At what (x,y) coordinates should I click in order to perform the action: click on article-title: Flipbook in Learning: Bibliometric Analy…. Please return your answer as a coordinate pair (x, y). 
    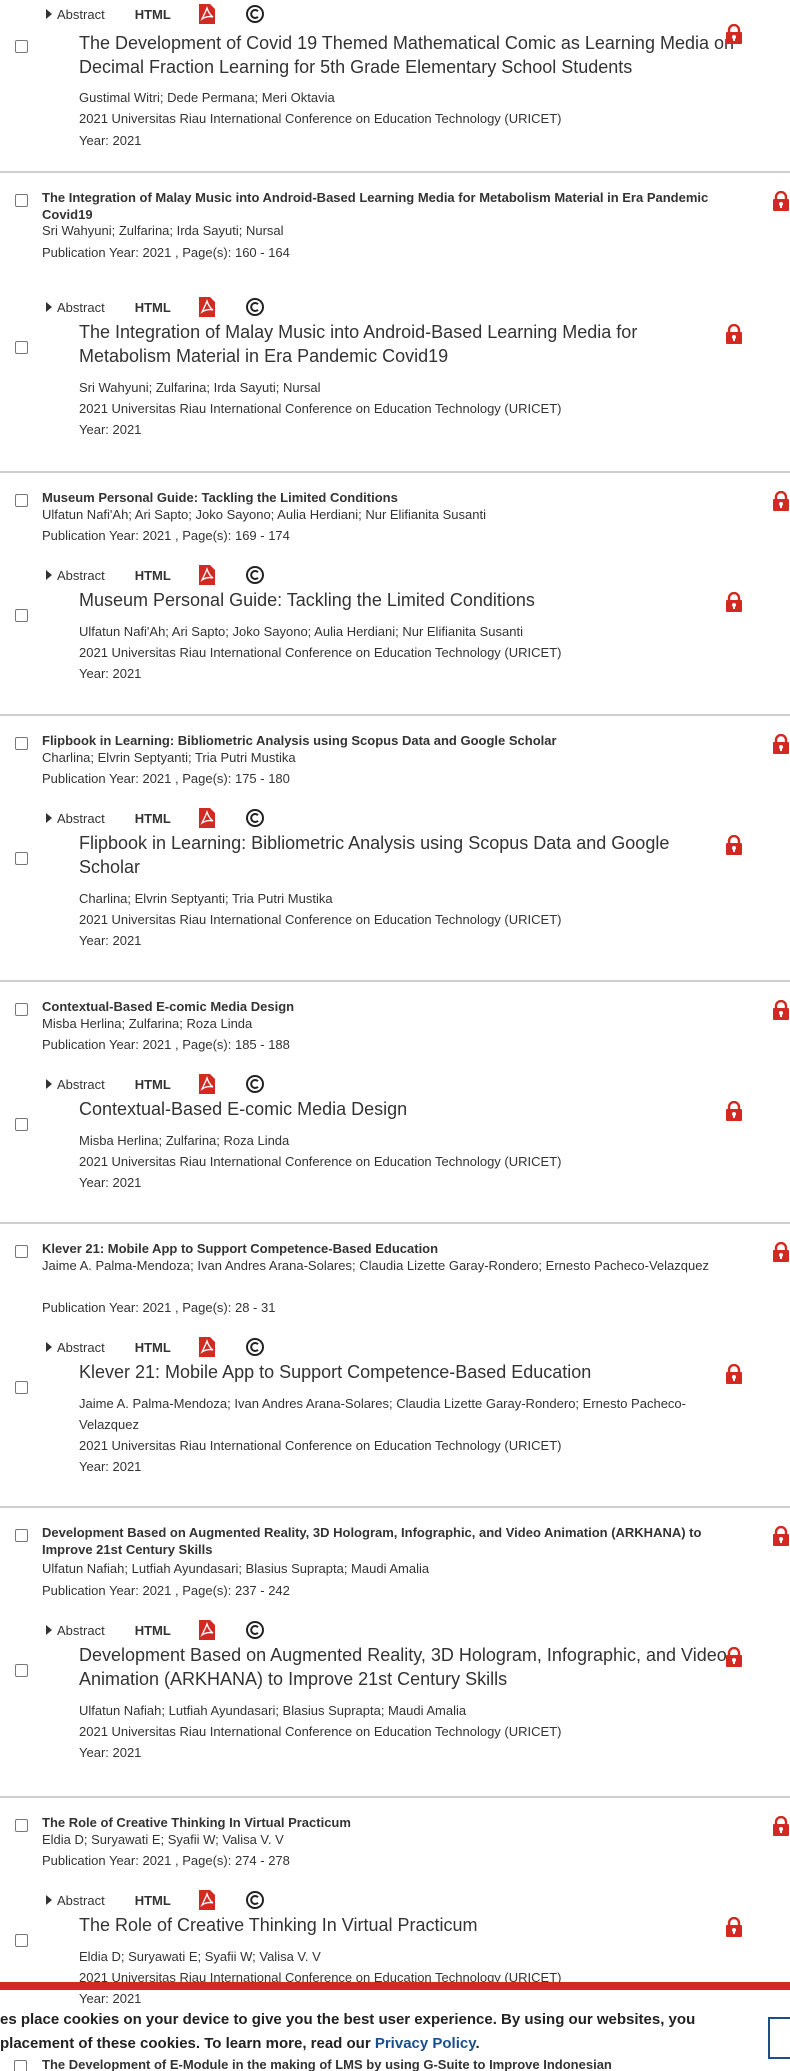
    Looking at the image, I should click on (404, 855).